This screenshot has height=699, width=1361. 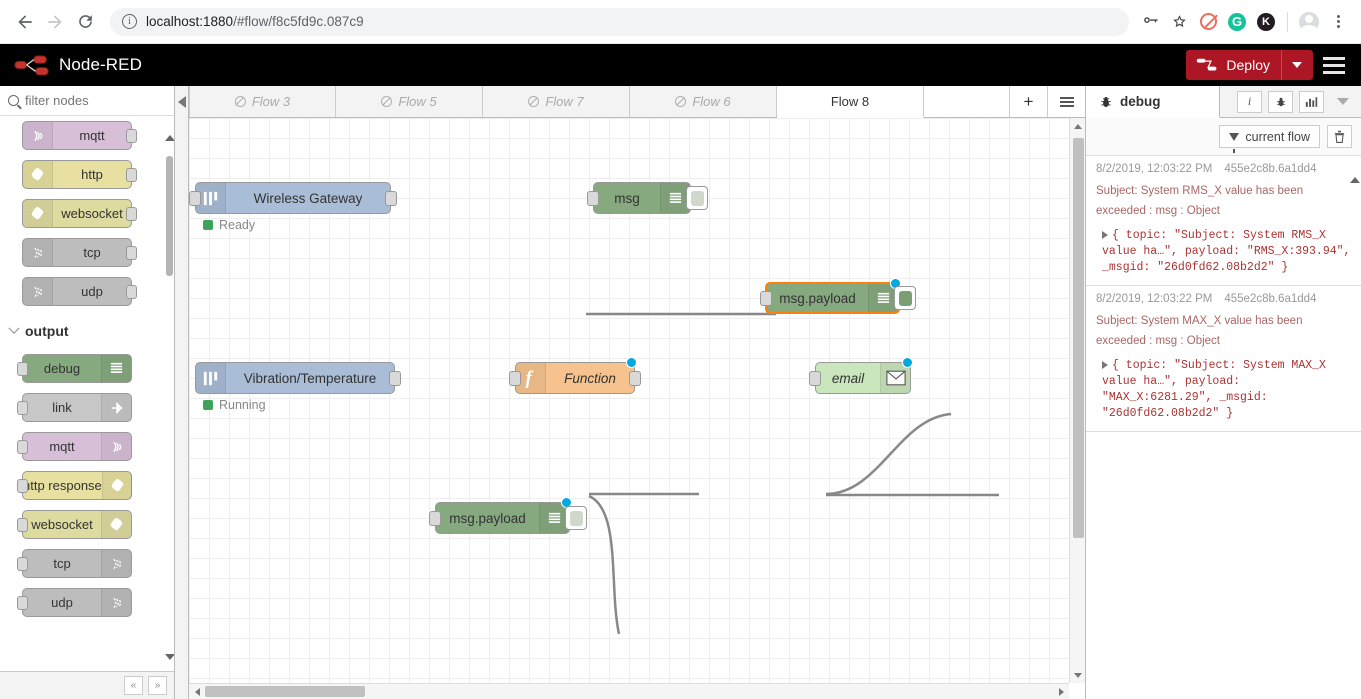 What do you see at coordinates (1077, 400) in the screenshot?
I see `canvas-vertical-scrollbar` at bounding box center [1077, 400].